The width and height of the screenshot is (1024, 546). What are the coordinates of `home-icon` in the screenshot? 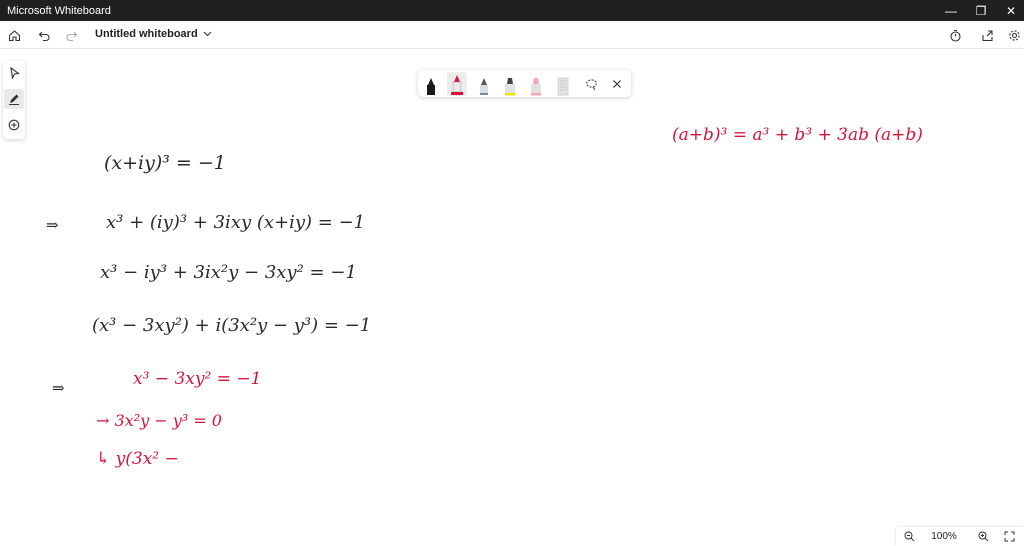 It's located at (14, 35).